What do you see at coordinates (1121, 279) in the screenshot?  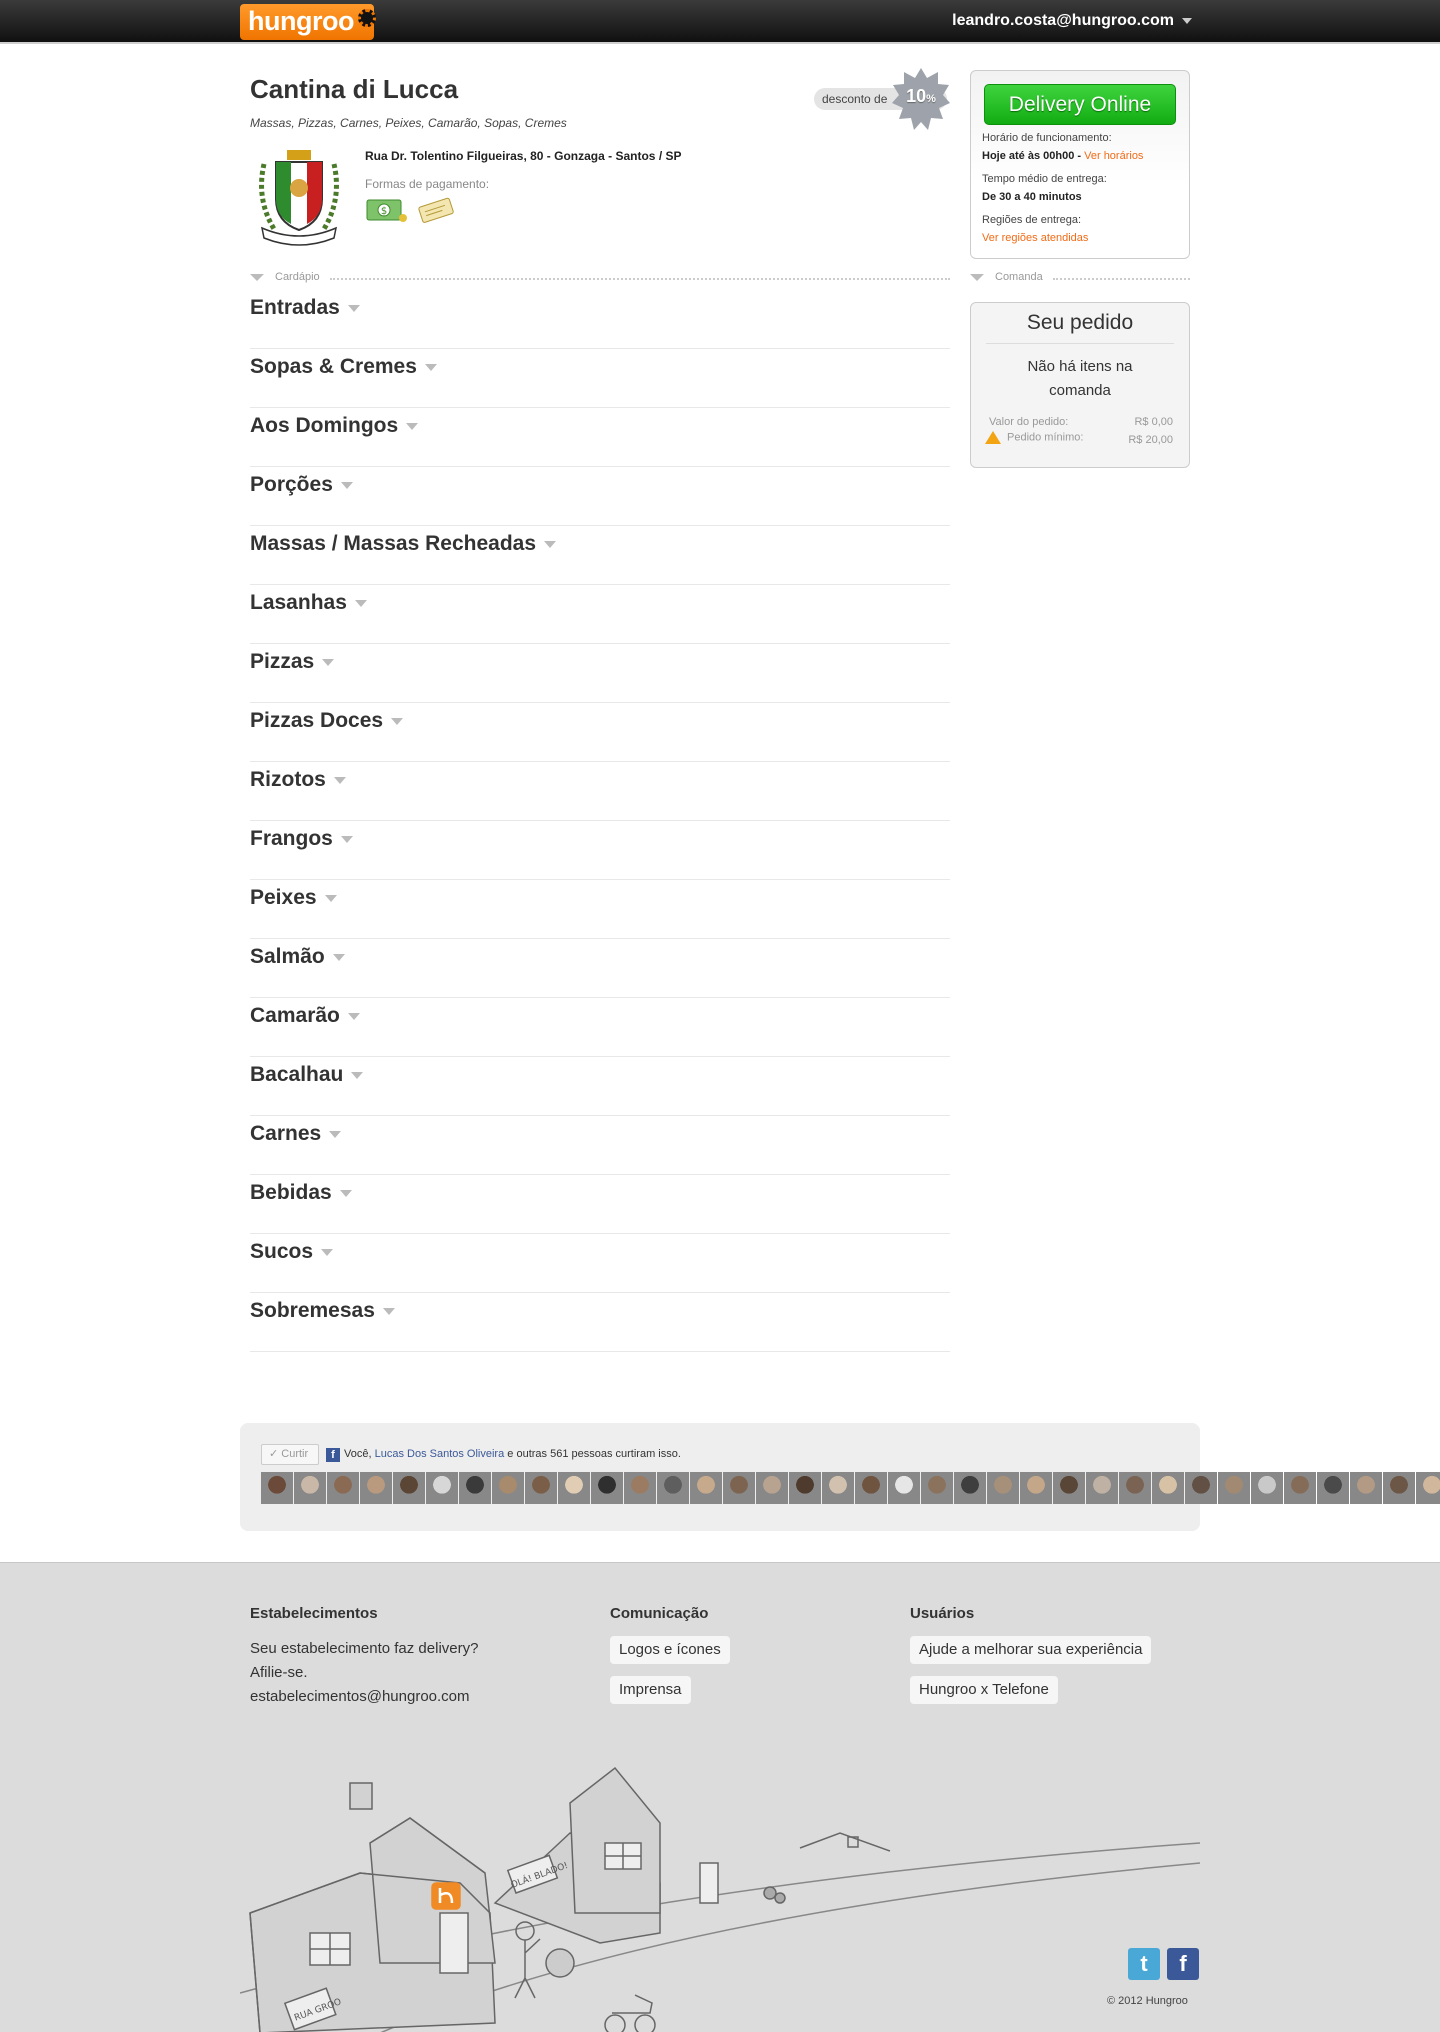 I see `dotted-divider` at bounding box center [1121, 279].